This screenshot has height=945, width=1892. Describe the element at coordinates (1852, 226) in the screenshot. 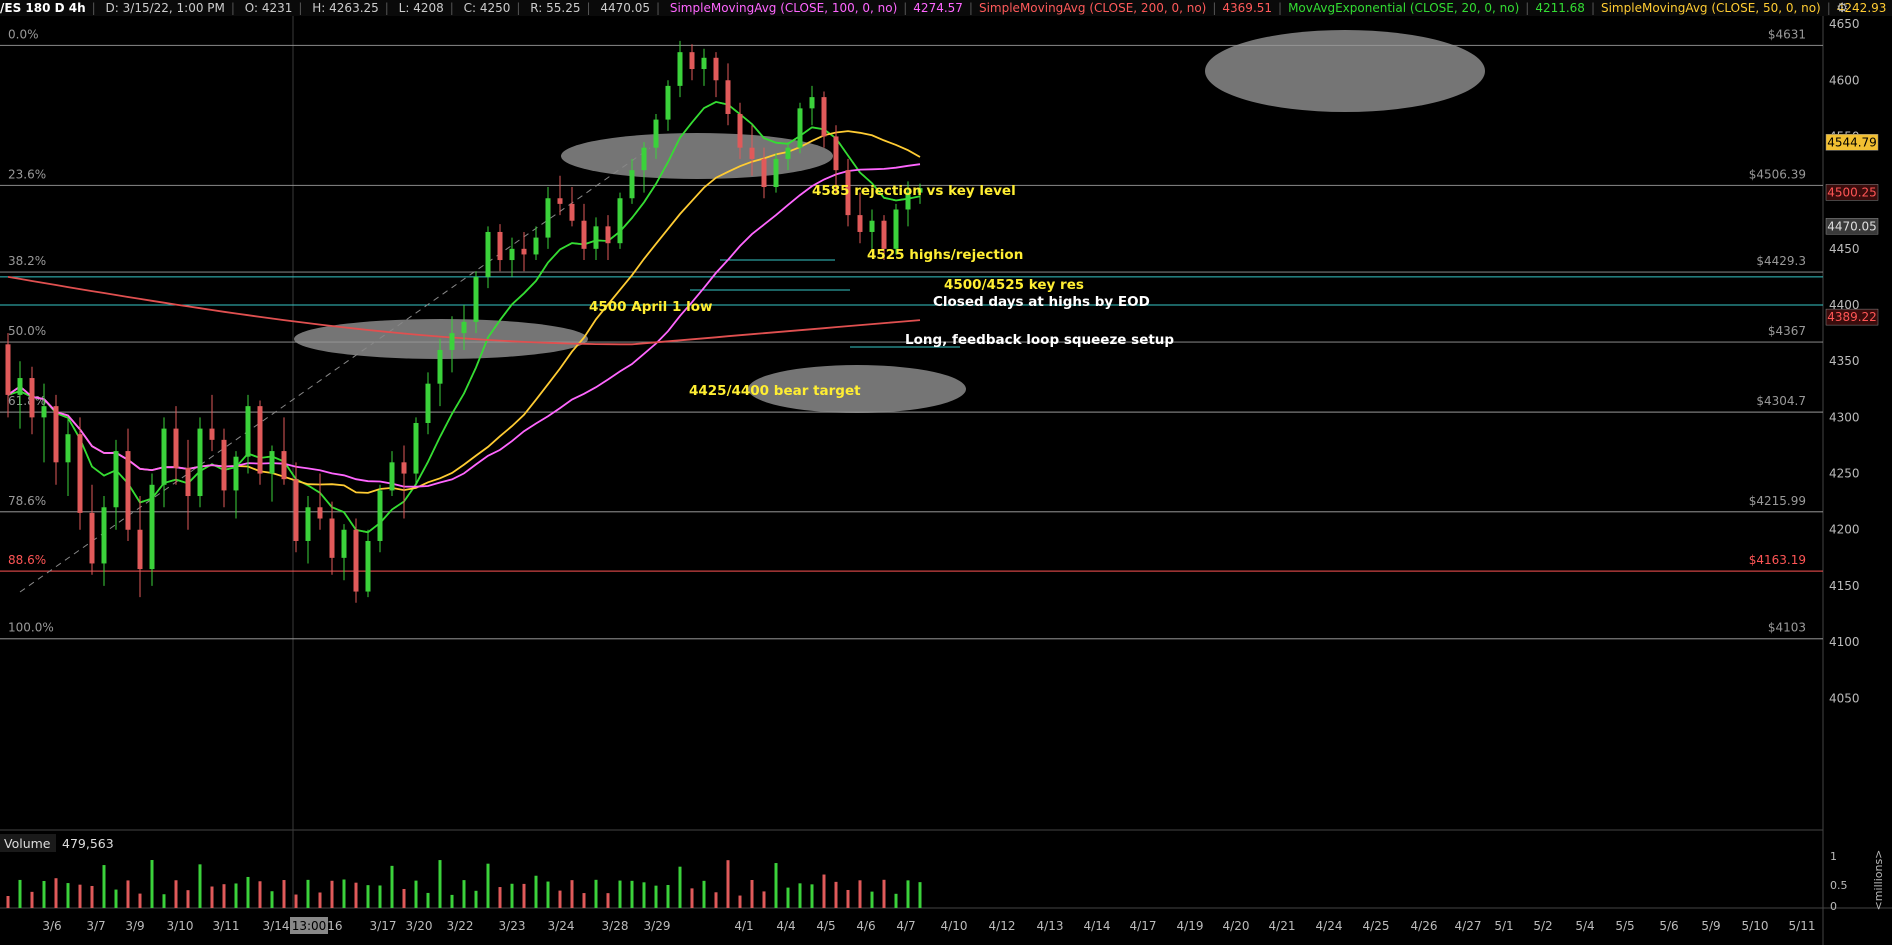

I see `price-marker-label: 4470.05` at that location.